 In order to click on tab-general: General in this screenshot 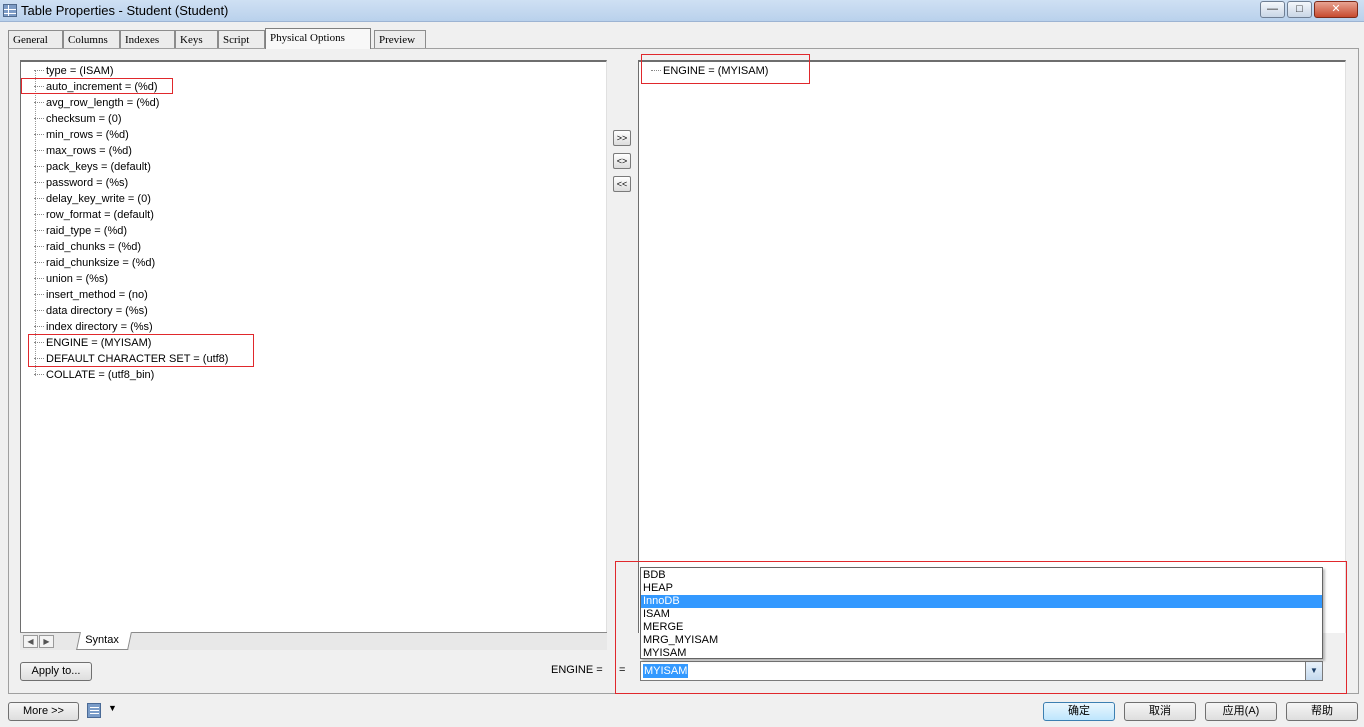, I will do `click(35, 39)`.